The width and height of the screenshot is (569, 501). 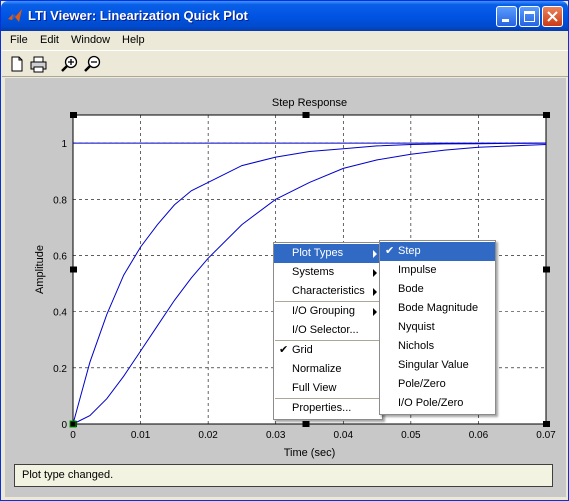 I want to click on x-tick-label: 0, so click(x=73, y=435).